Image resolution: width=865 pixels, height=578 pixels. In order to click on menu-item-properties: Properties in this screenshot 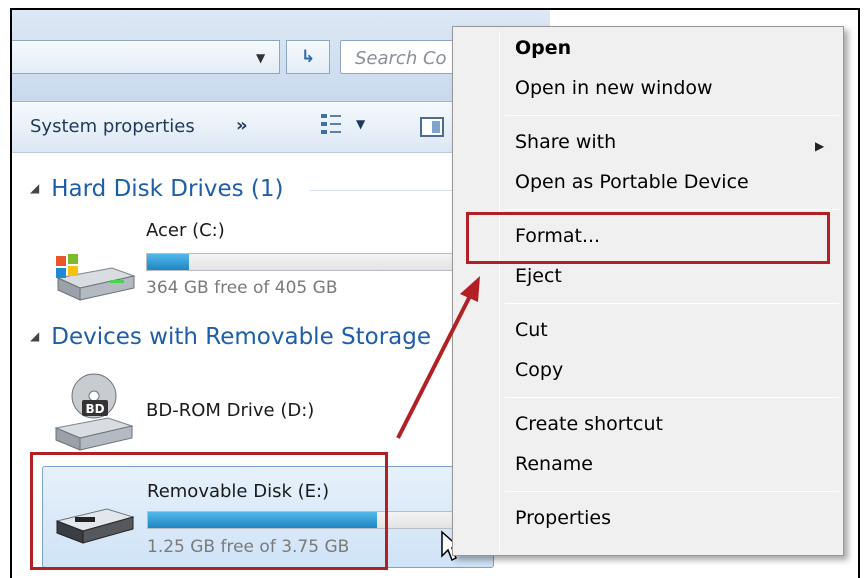, I will do `click(563, 518)`.